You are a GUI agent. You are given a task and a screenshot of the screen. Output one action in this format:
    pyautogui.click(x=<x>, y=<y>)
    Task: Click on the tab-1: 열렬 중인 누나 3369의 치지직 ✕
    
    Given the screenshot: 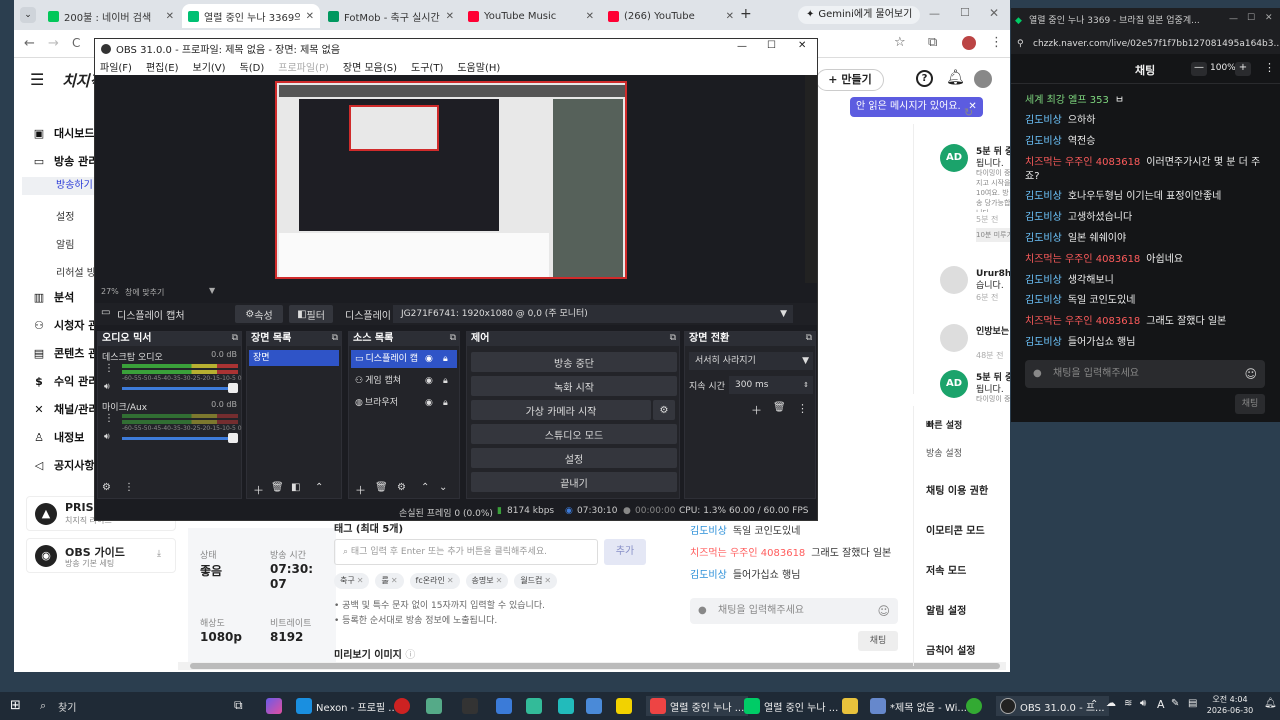 What is the action you would take?
    pyautogui.click(x=251, y=16)
    